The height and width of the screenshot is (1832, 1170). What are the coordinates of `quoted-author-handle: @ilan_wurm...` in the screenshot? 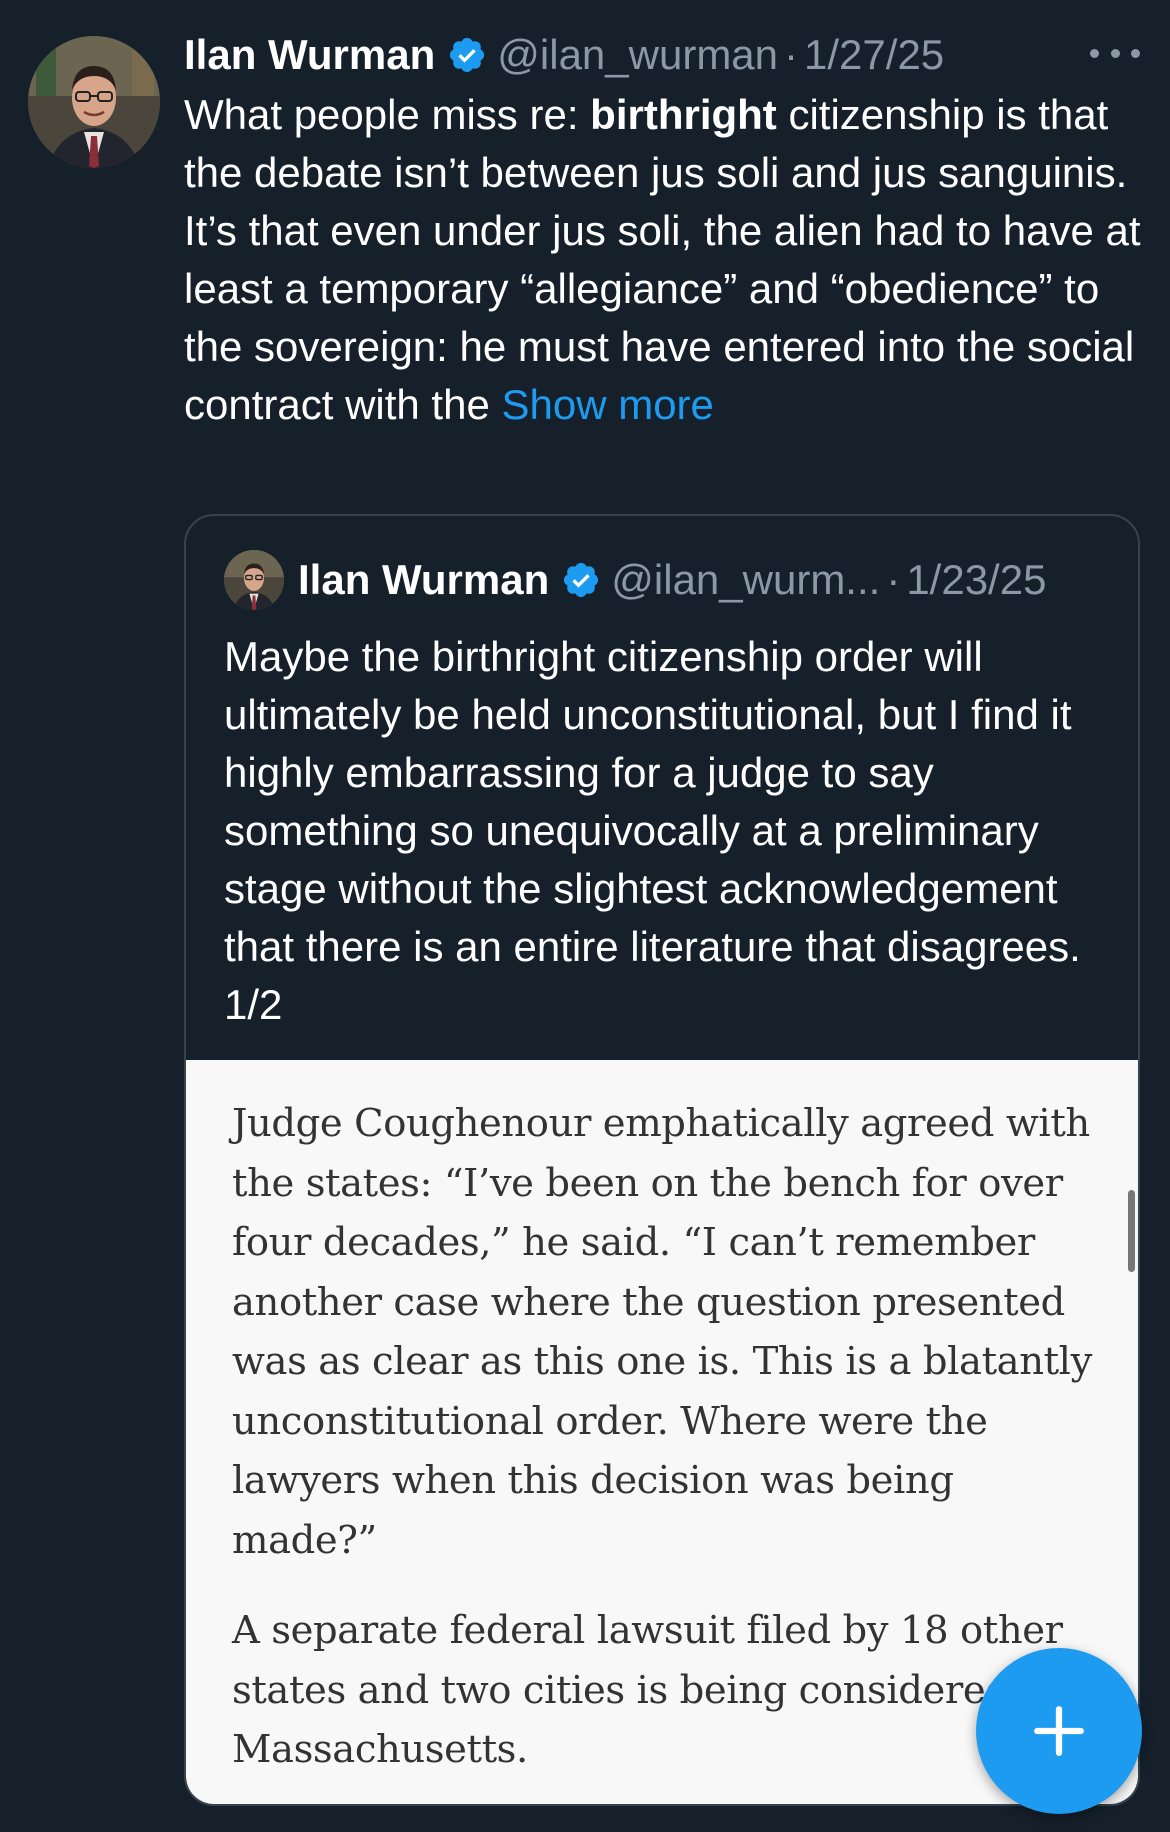 It's located at (746, 579).